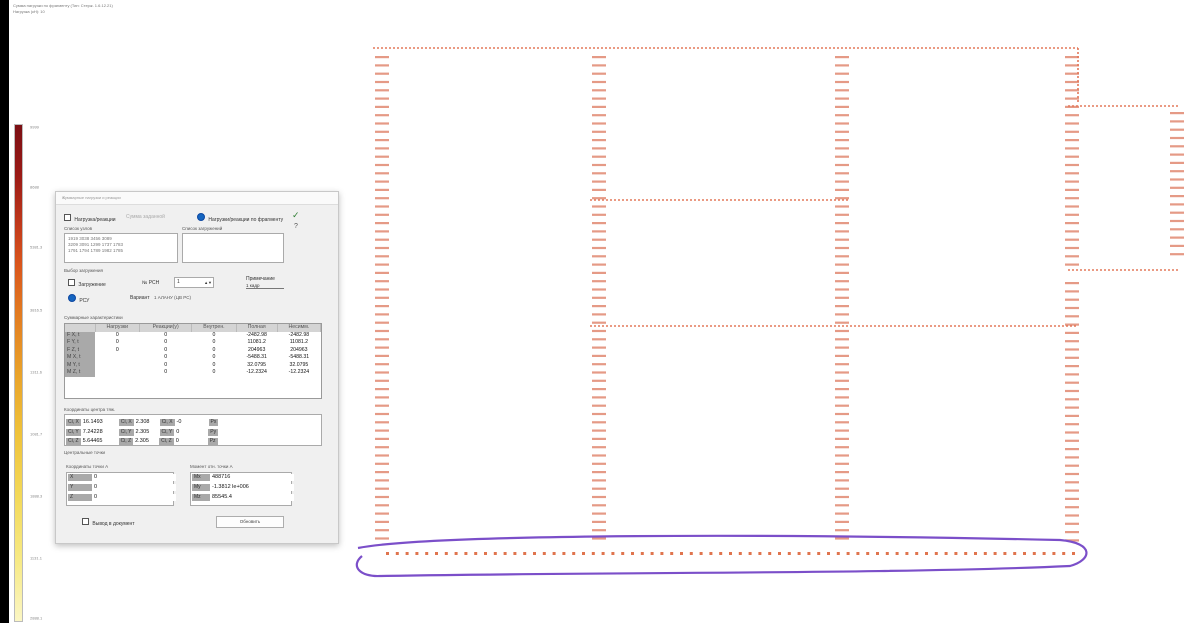 The height and width of the screenshot is (623, 1184). What do you see at coordinates (172, 297) in the screenshot?
I see `variant-select: 1 АЛАНУ (ЦВ РС)` at bounding box center [172, 297].